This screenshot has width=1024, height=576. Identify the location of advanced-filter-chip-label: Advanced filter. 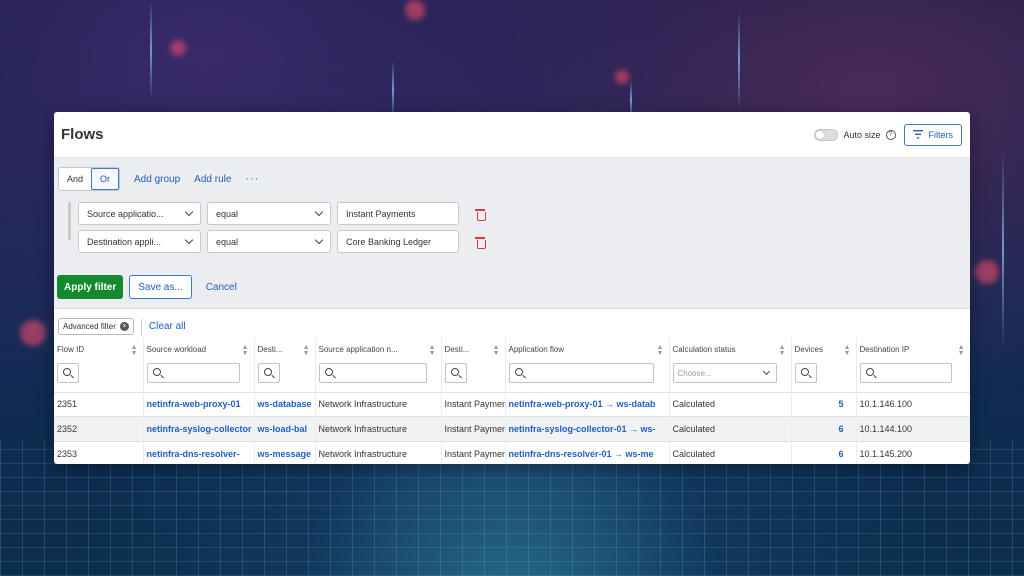
(89, 326).